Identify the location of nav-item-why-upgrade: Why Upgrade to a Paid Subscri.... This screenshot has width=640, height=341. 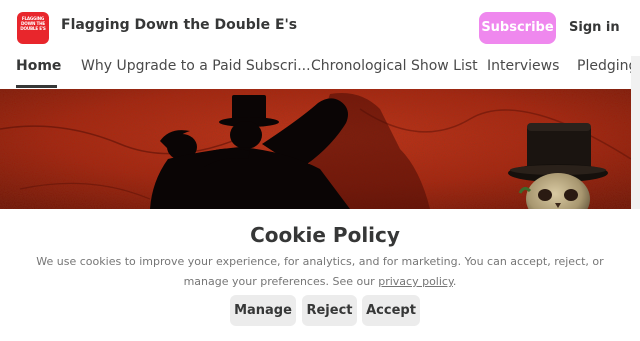
(196, 66).